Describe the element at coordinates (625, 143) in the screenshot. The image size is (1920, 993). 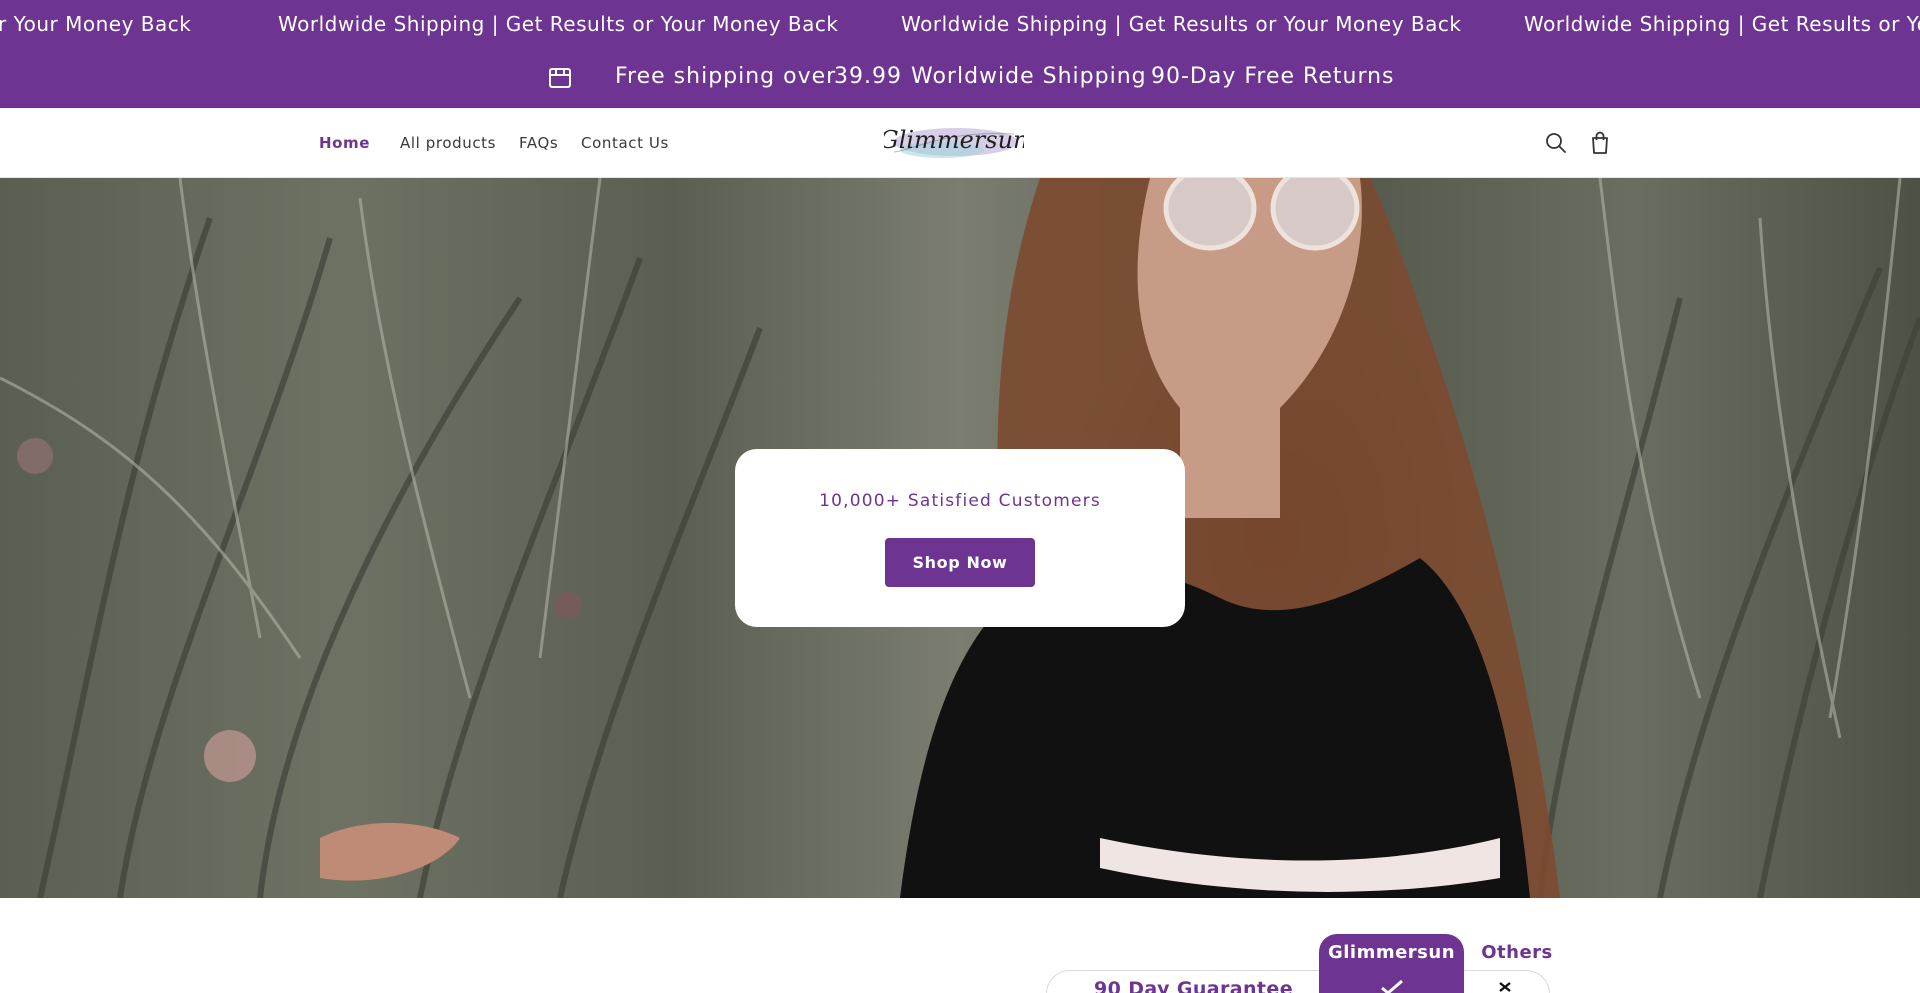
I see `nav-contact-us: Contact Us` at that location.